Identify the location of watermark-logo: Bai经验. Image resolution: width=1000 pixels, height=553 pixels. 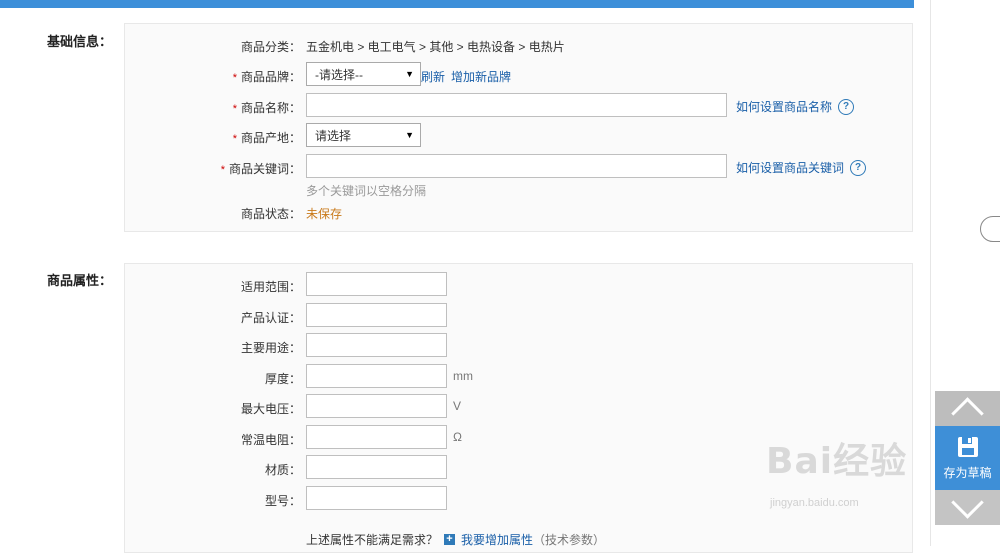
(837, 461).